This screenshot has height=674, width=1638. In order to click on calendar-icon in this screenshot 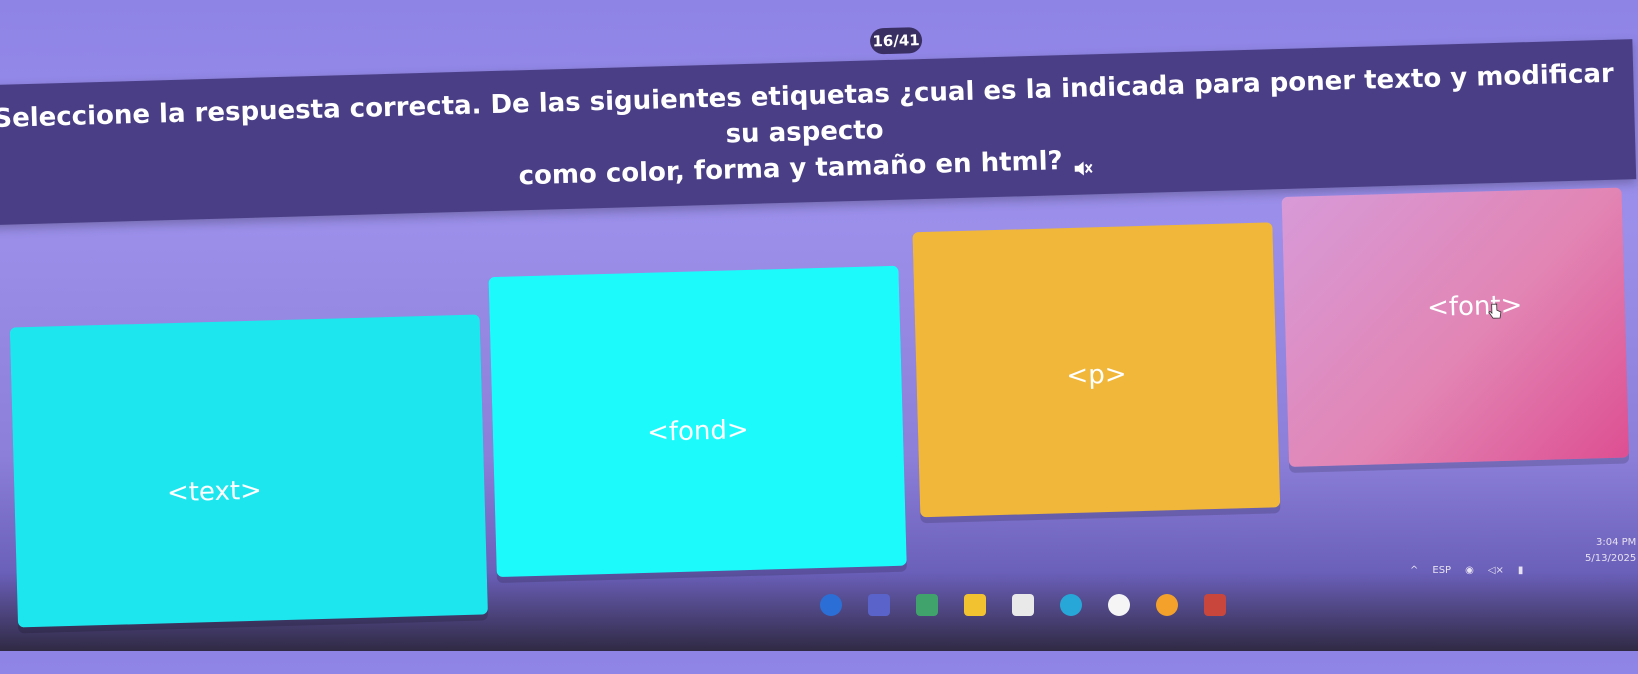, I will do `click(1023, 605)`.